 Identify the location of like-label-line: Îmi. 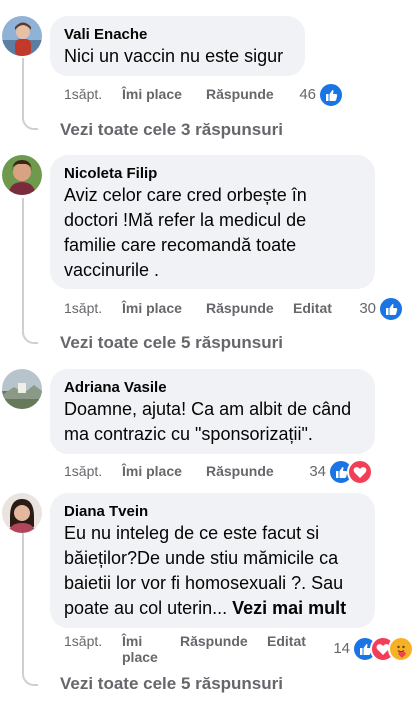
(132, 641).